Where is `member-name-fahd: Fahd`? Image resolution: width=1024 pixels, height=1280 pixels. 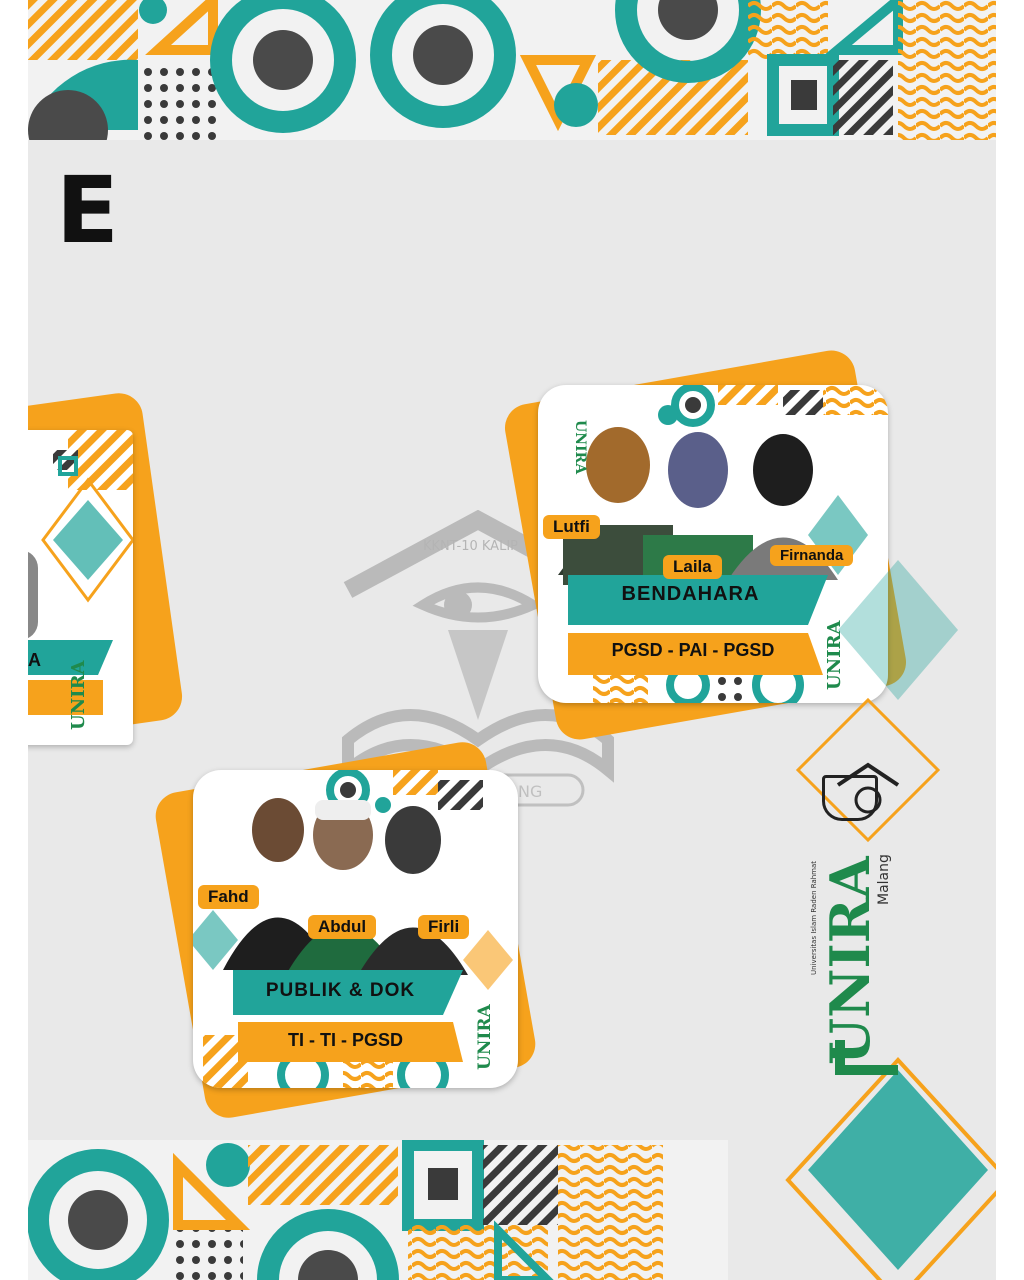 member-name-fahd: Fahd is located at coordinates (228, 897).